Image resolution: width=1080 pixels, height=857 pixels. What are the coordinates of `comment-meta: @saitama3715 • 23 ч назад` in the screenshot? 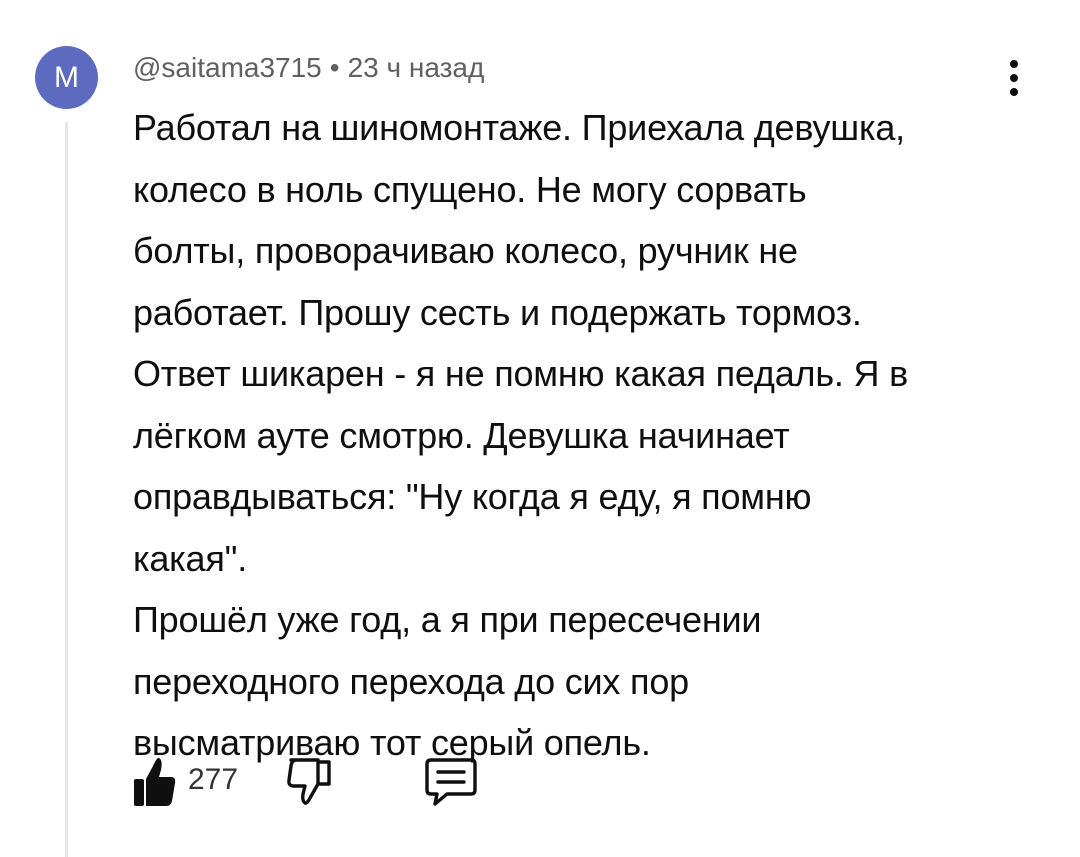 It's located at (308, 68).